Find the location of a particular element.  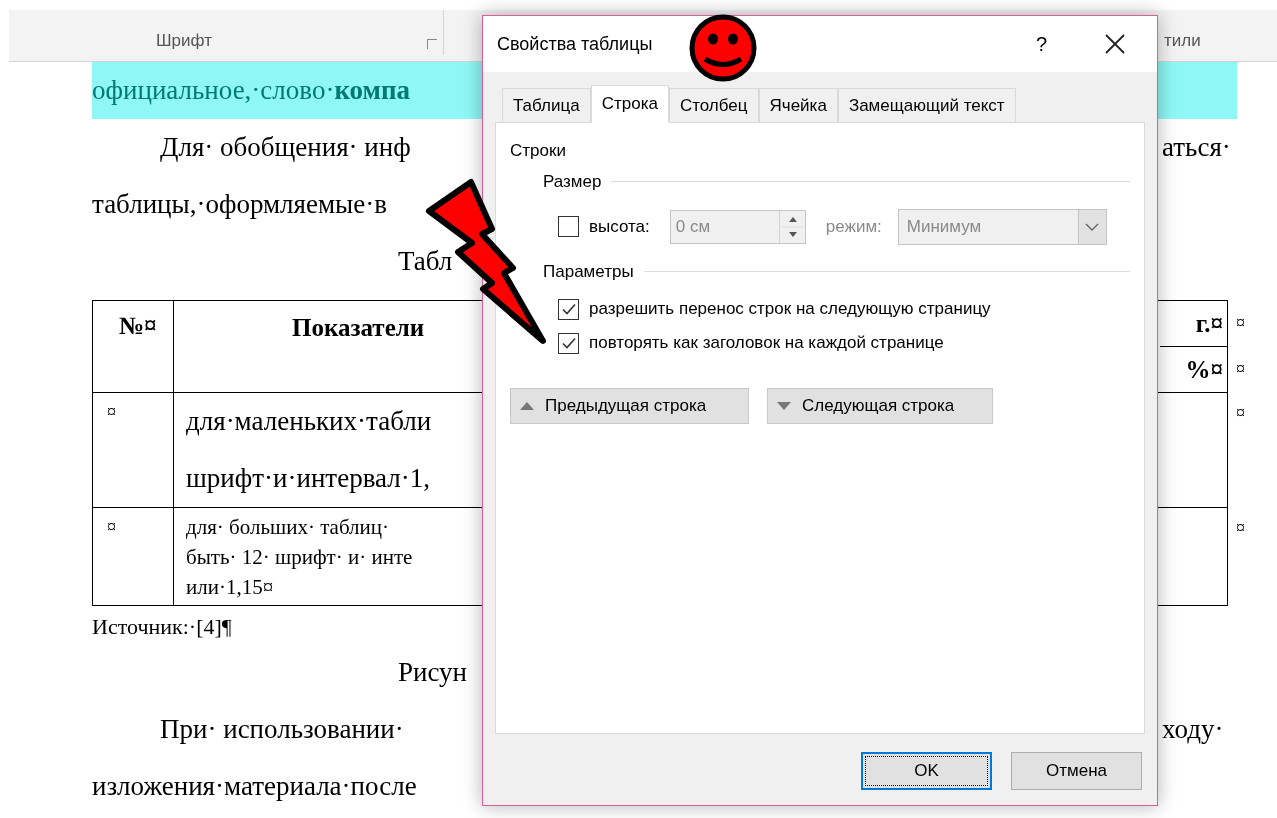

row-nav-button: Следующая строка is located at coordinates (880, 406).